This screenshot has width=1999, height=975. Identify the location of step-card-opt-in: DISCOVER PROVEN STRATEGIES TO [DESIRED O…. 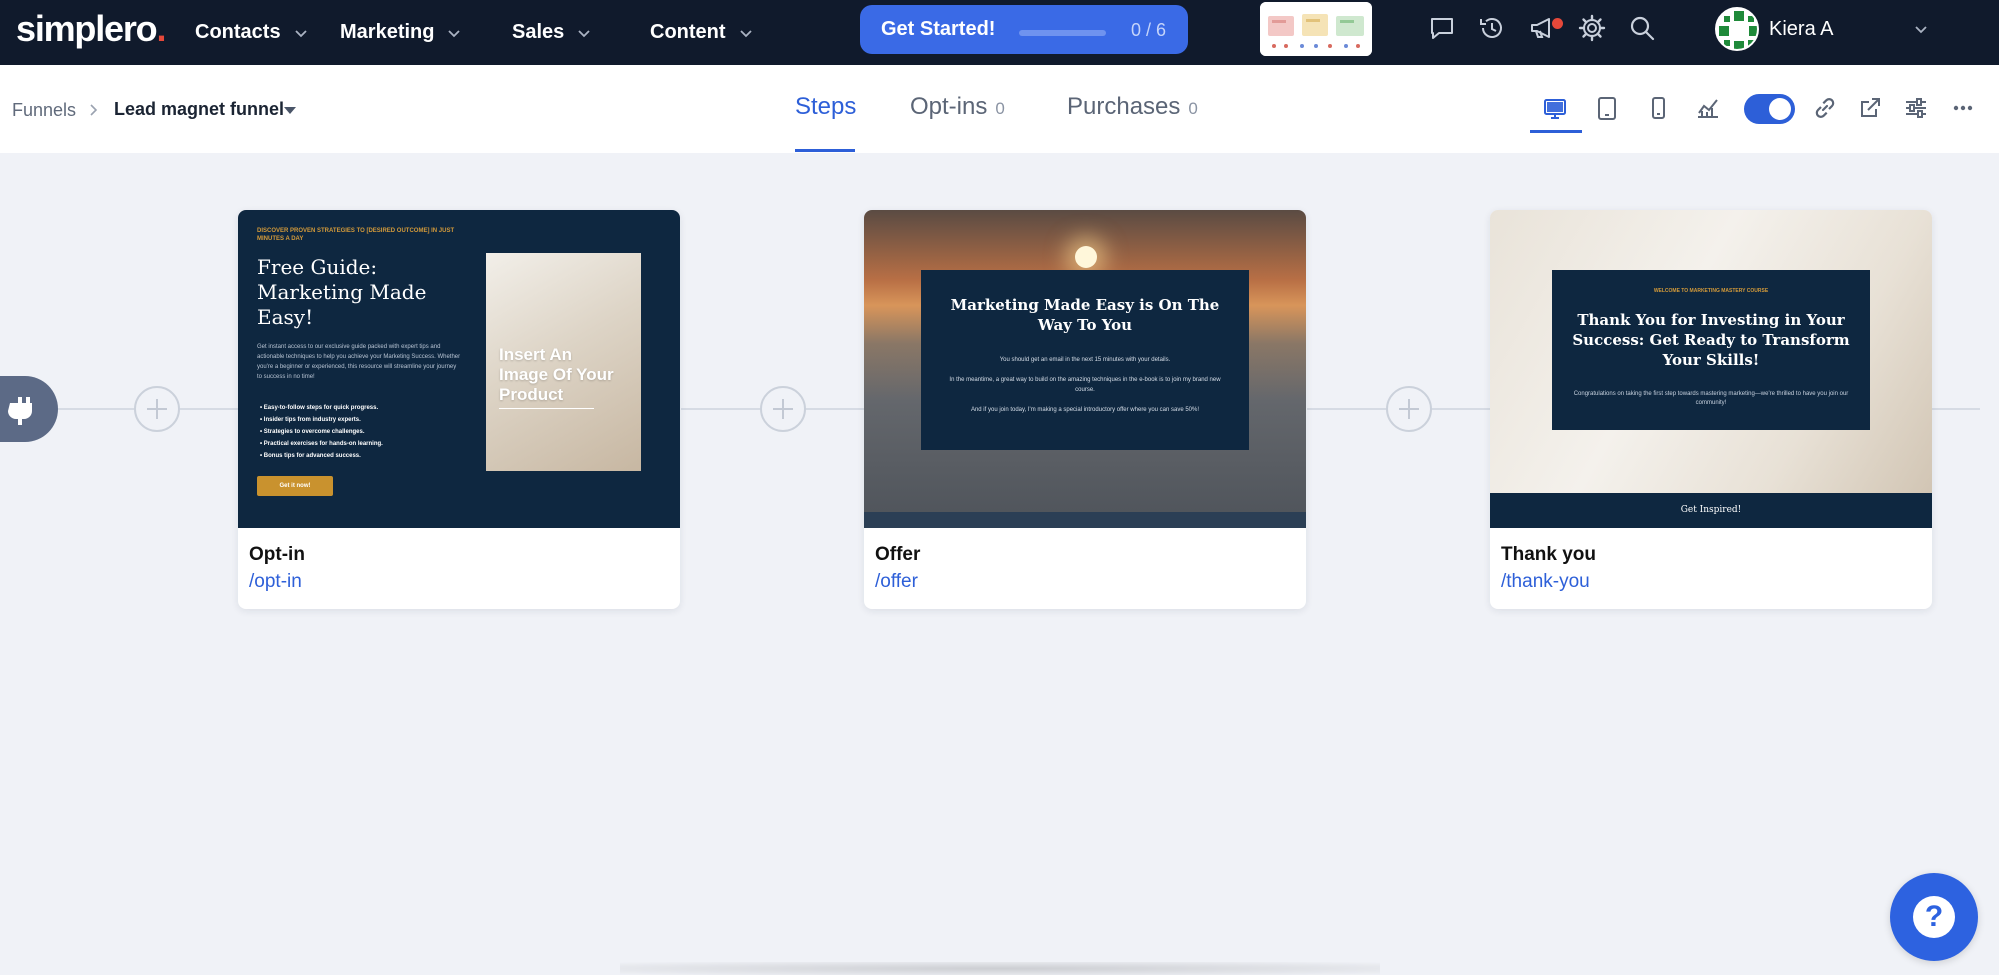
(459, 409).